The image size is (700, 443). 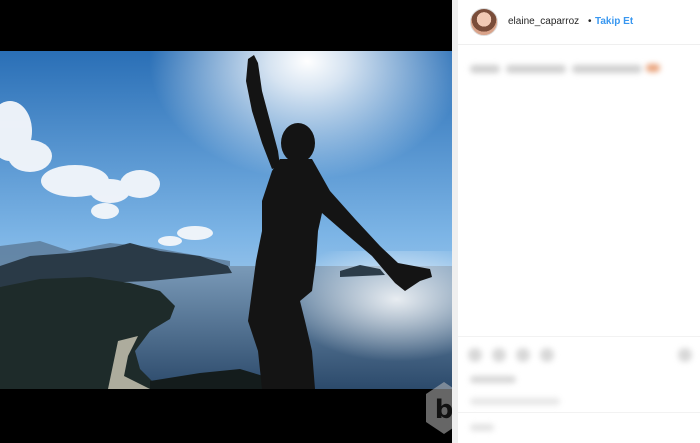 What do you see at coordinates (579, 412) in the screenshot?
I see `comment-divider` at bounding box center [579, 412].